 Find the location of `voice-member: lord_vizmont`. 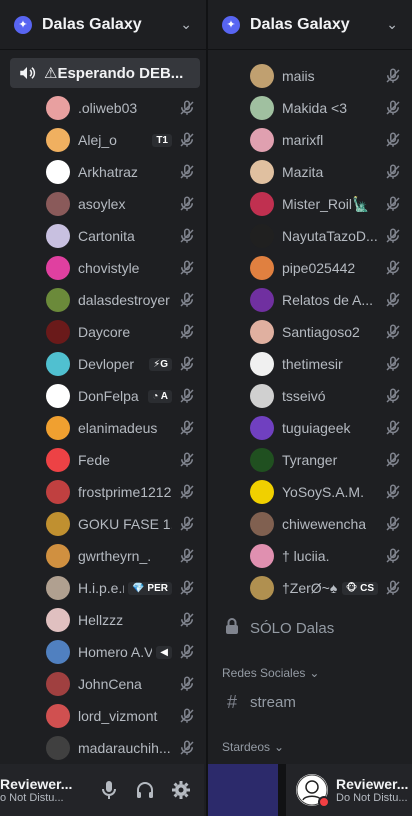

voice-member: lord_vizmont is located at coordinates (103, 716).